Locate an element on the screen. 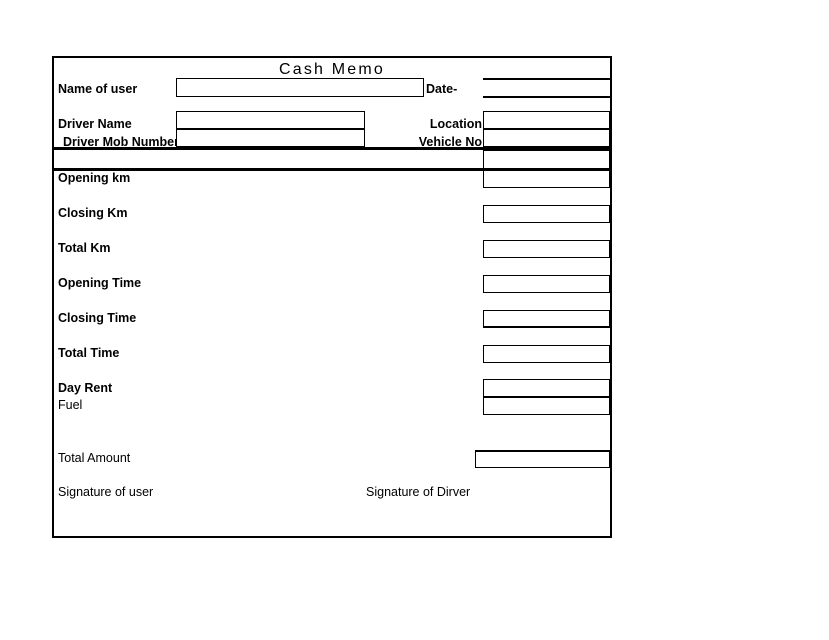 Image resolution: width=829 pixels, height=640 pixels. date-input is located at coordinates (546, 97).